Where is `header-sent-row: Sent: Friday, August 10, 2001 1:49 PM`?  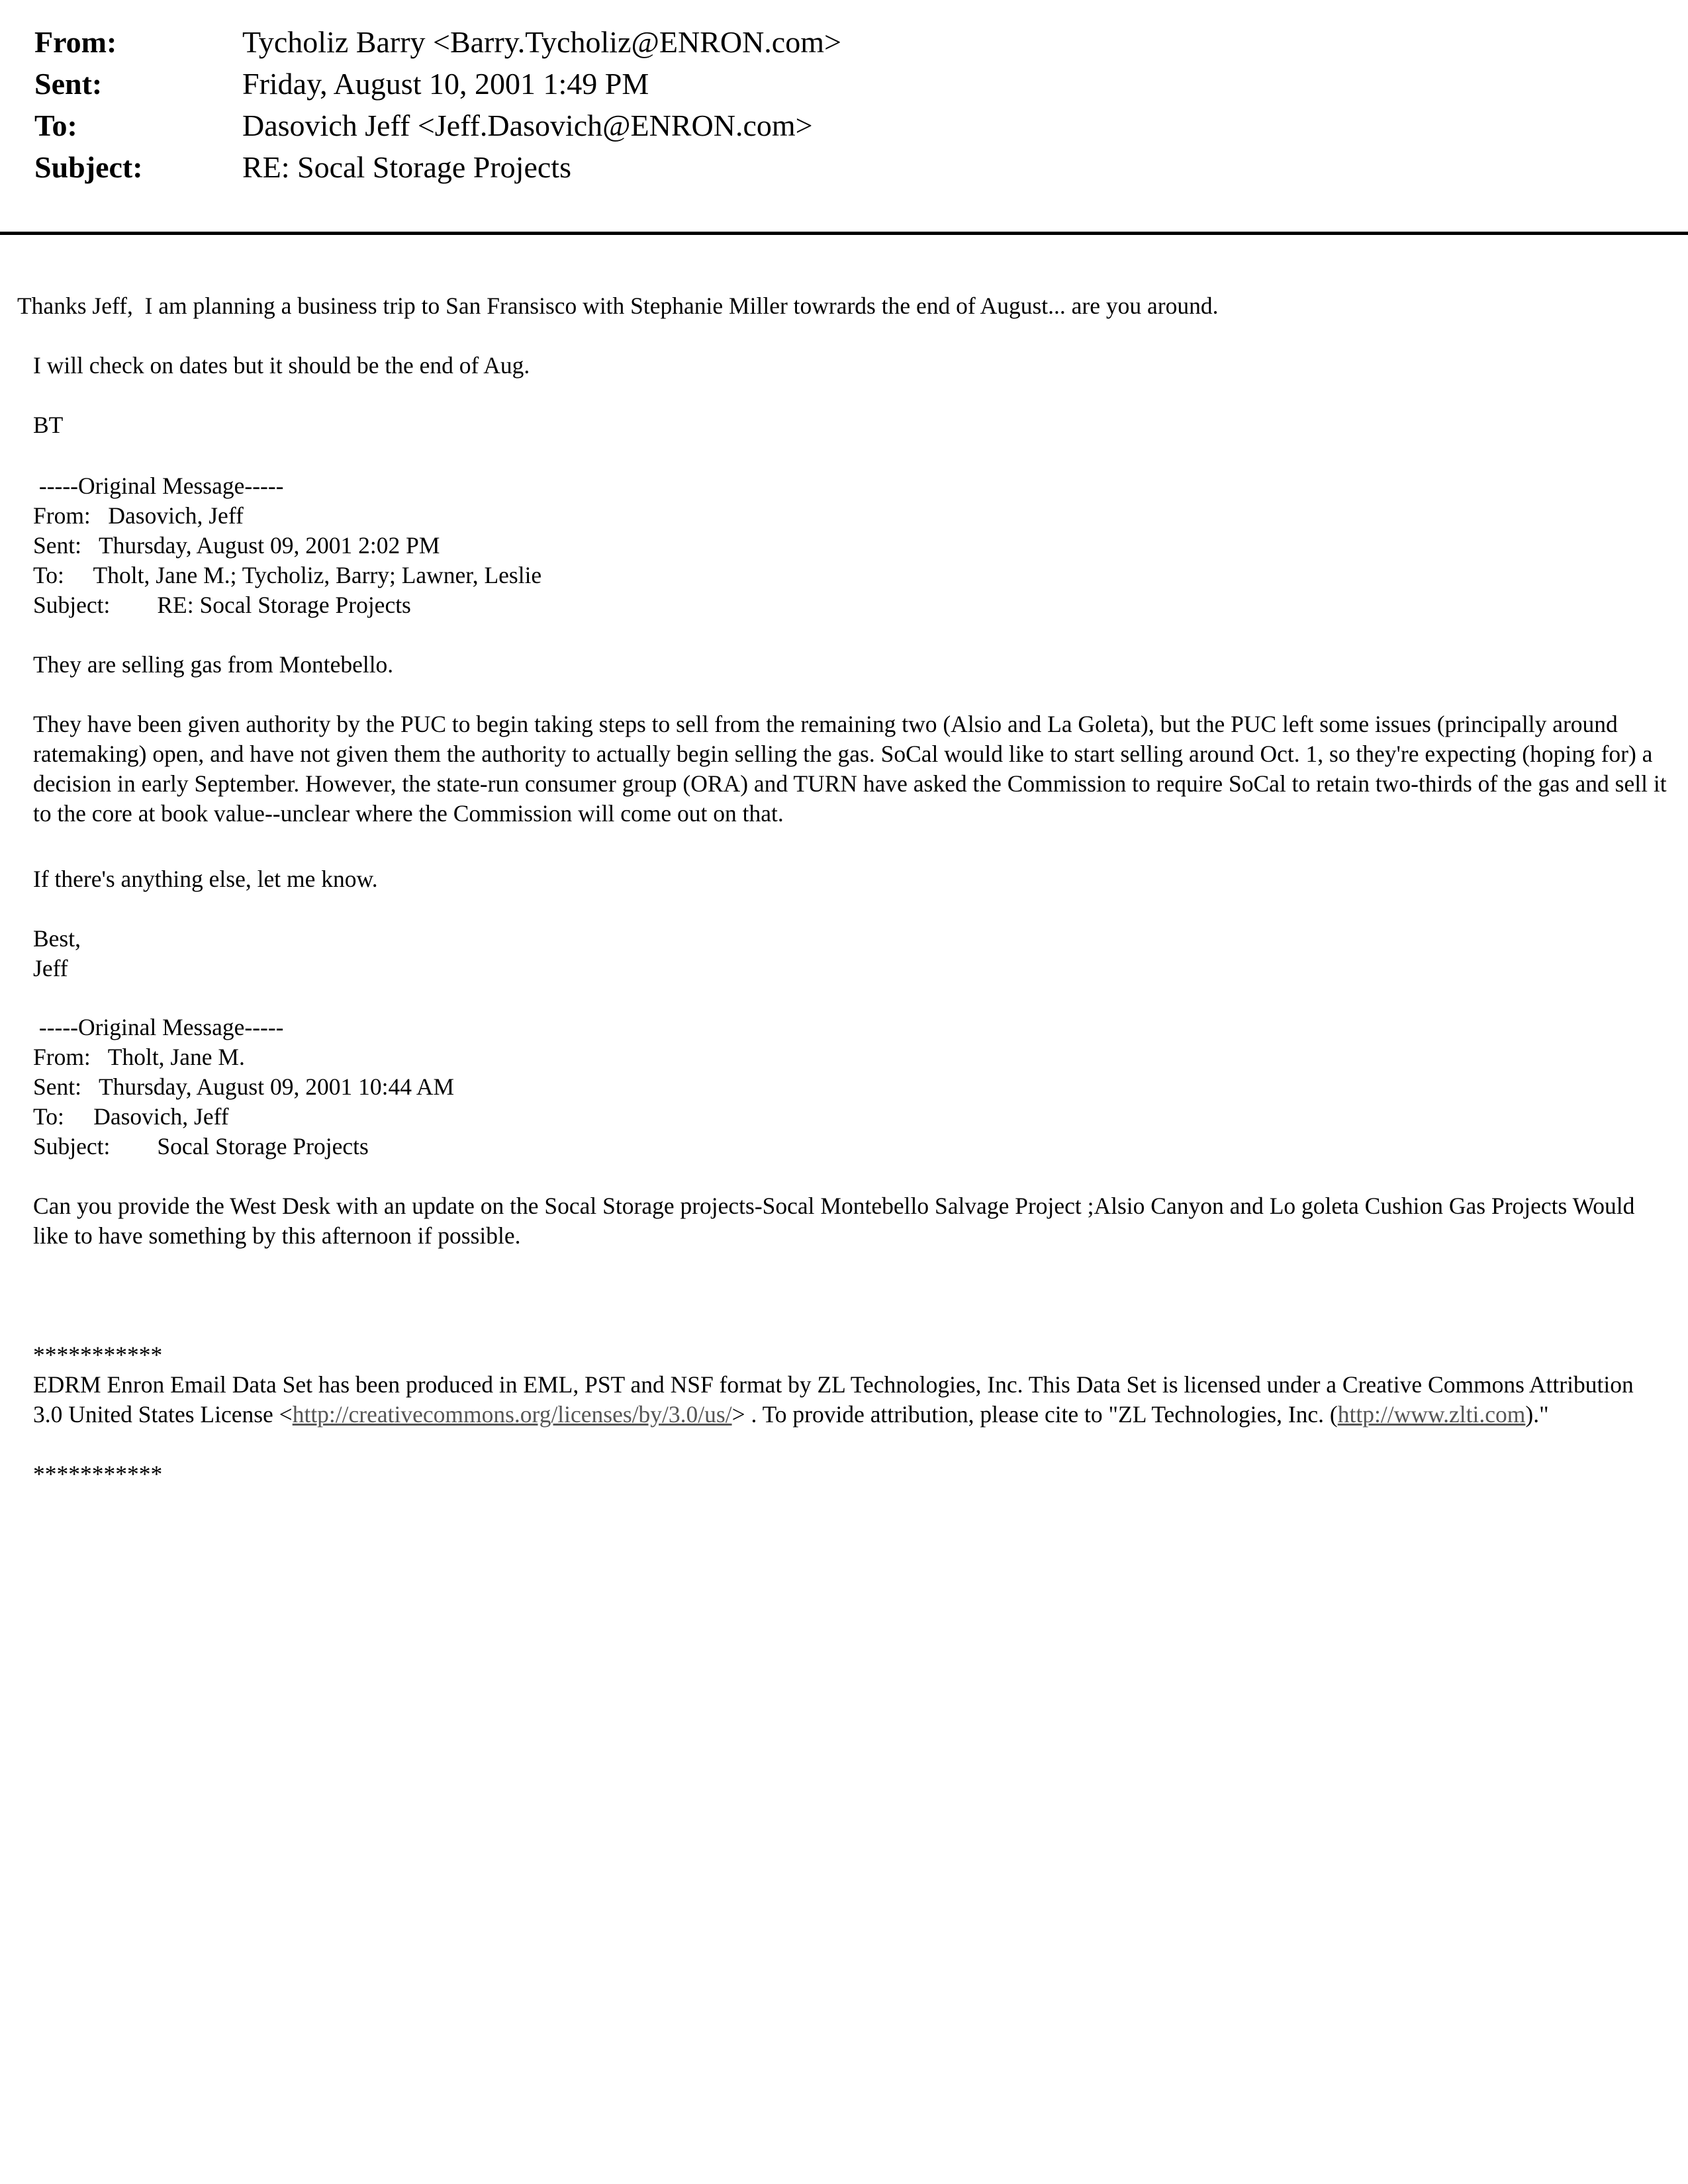
header-sent-row: Sent: Friday, August 10, 2001 1:49 PM is located at coordinates (437, 84).